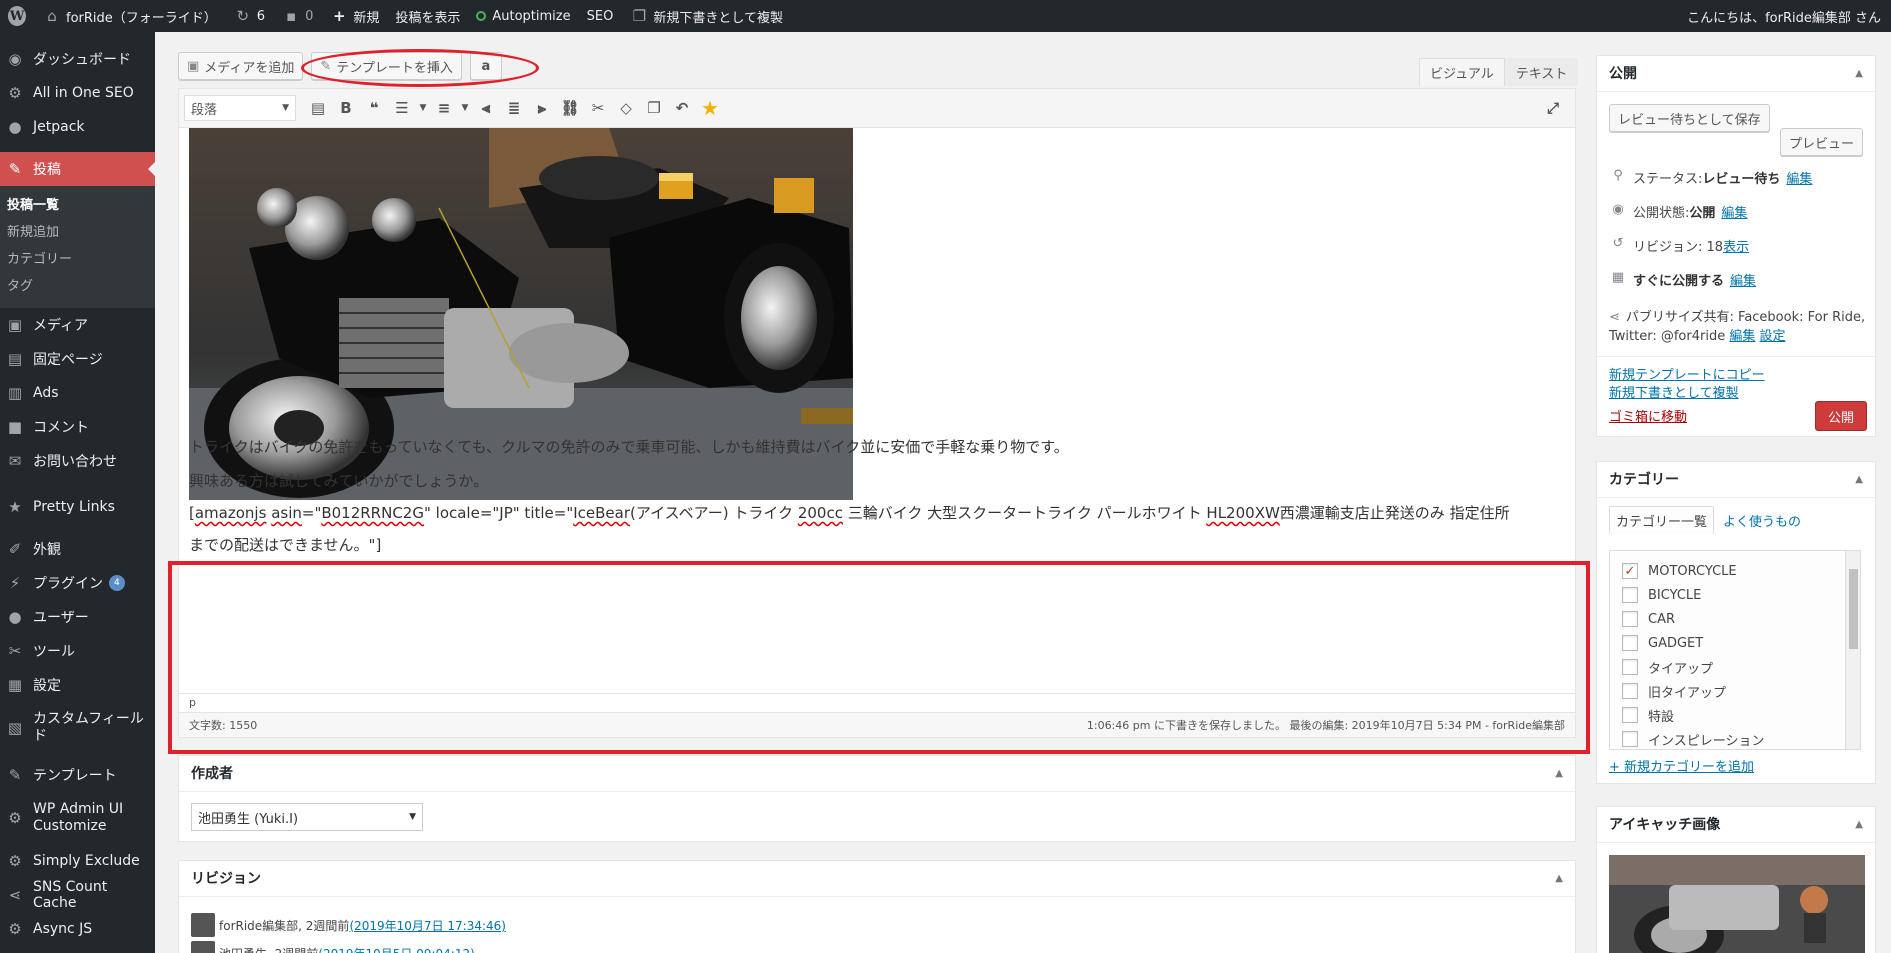  Describe the element at coordinates (1689, 118) in the screenshot. I see `save-review-button: レビュー待ちとして保存` at that location.